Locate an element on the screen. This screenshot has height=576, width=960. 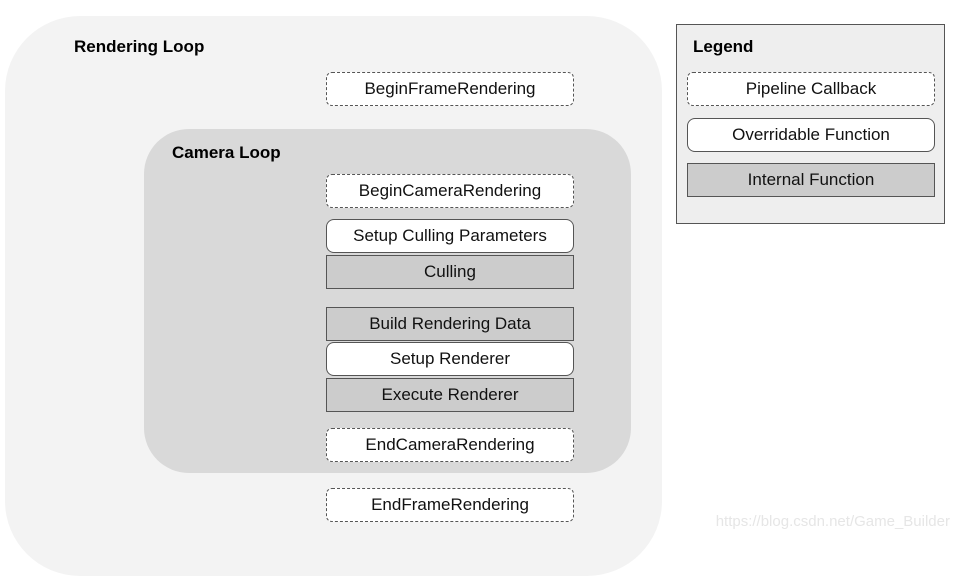
end-camera-rendering-box: EndCameraRendering is located at coordinates (450, 445).